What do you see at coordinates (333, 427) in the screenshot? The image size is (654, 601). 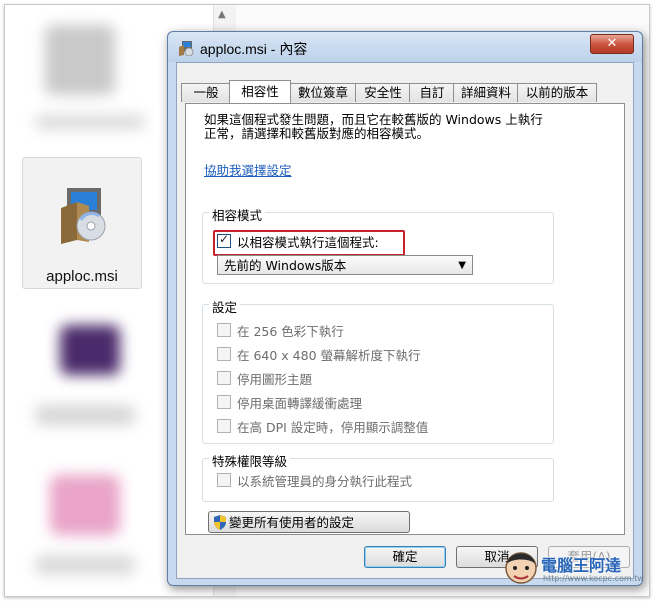 I see `setting-label: 在高 DPI 設定時，停用顯示調整值` at bounding box center [333, 427].